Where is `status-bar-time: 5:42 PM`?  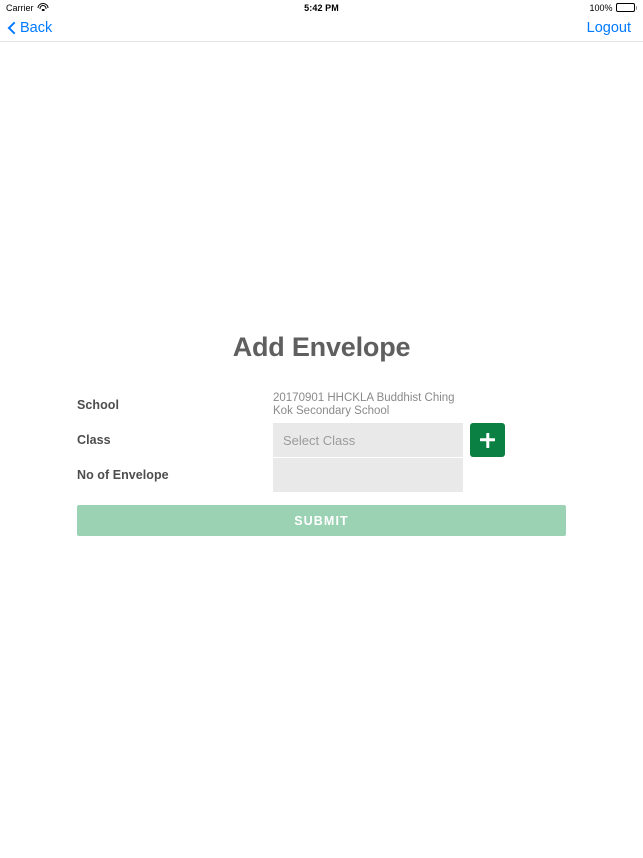
status-bar-time: 5:42 PM is located at coordinates (321, 7).